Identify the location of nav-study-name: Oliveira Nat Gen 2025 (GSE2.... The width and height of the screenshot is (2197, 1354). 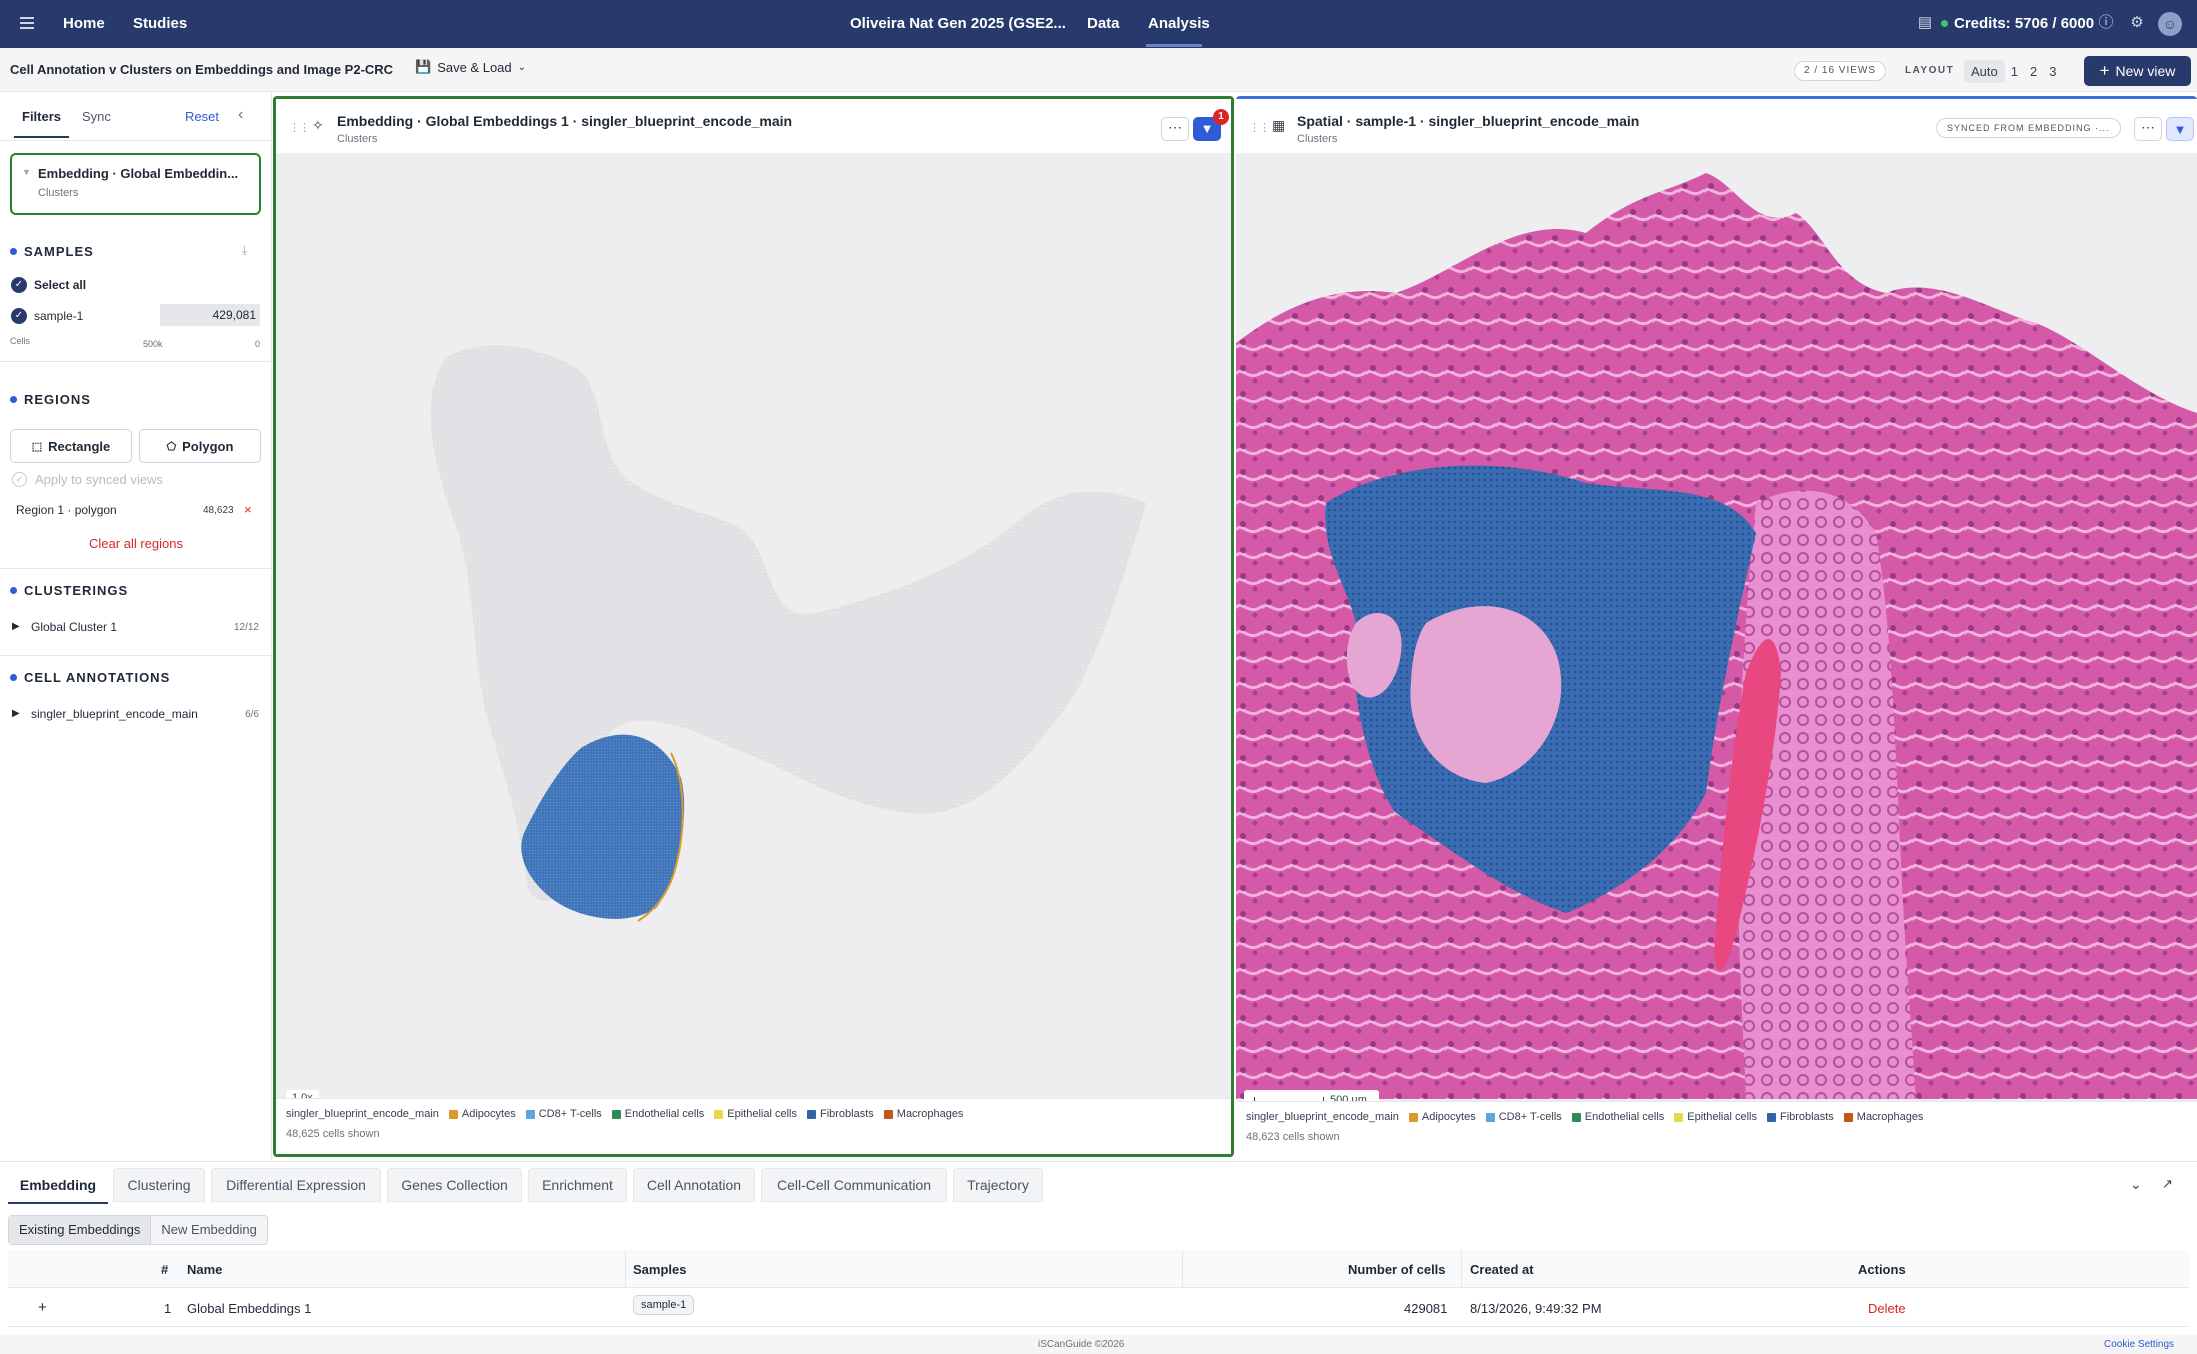
(958, 23).